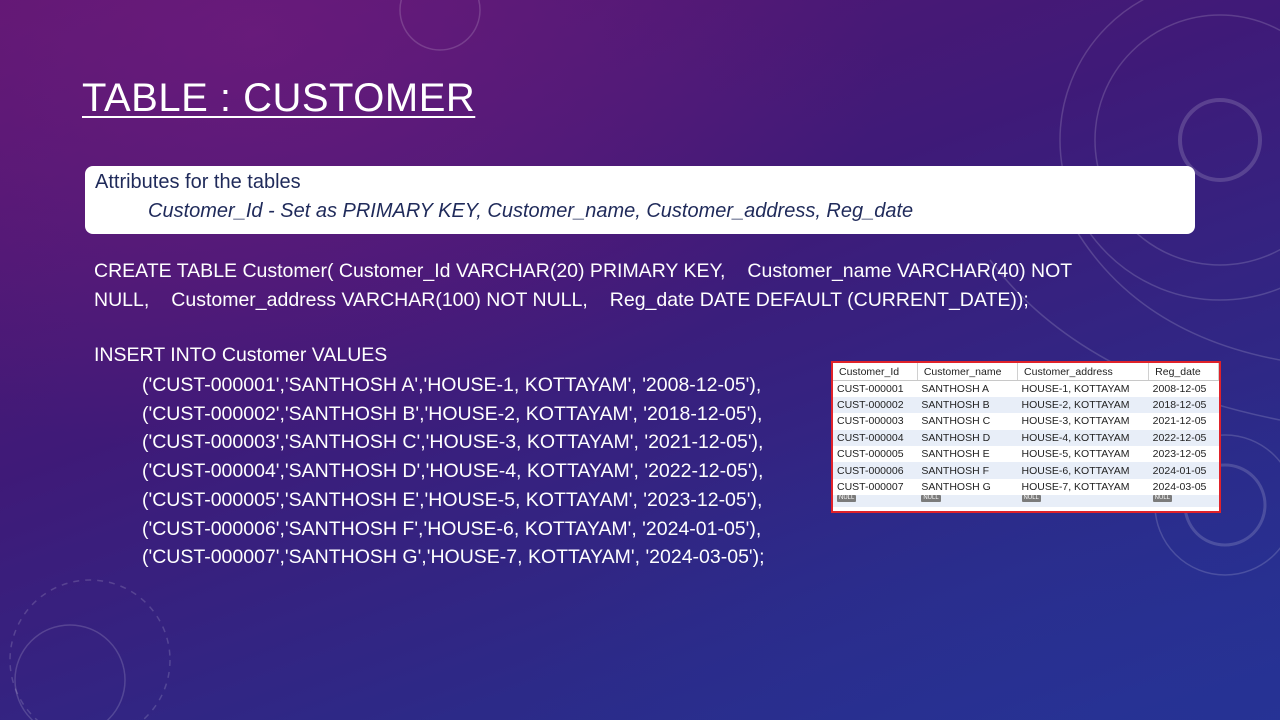 The image size is (1280, 720). Describe the element at coordinates (875, 421) in the screenshot. I see `table-cell: CUST-000003` at that location.